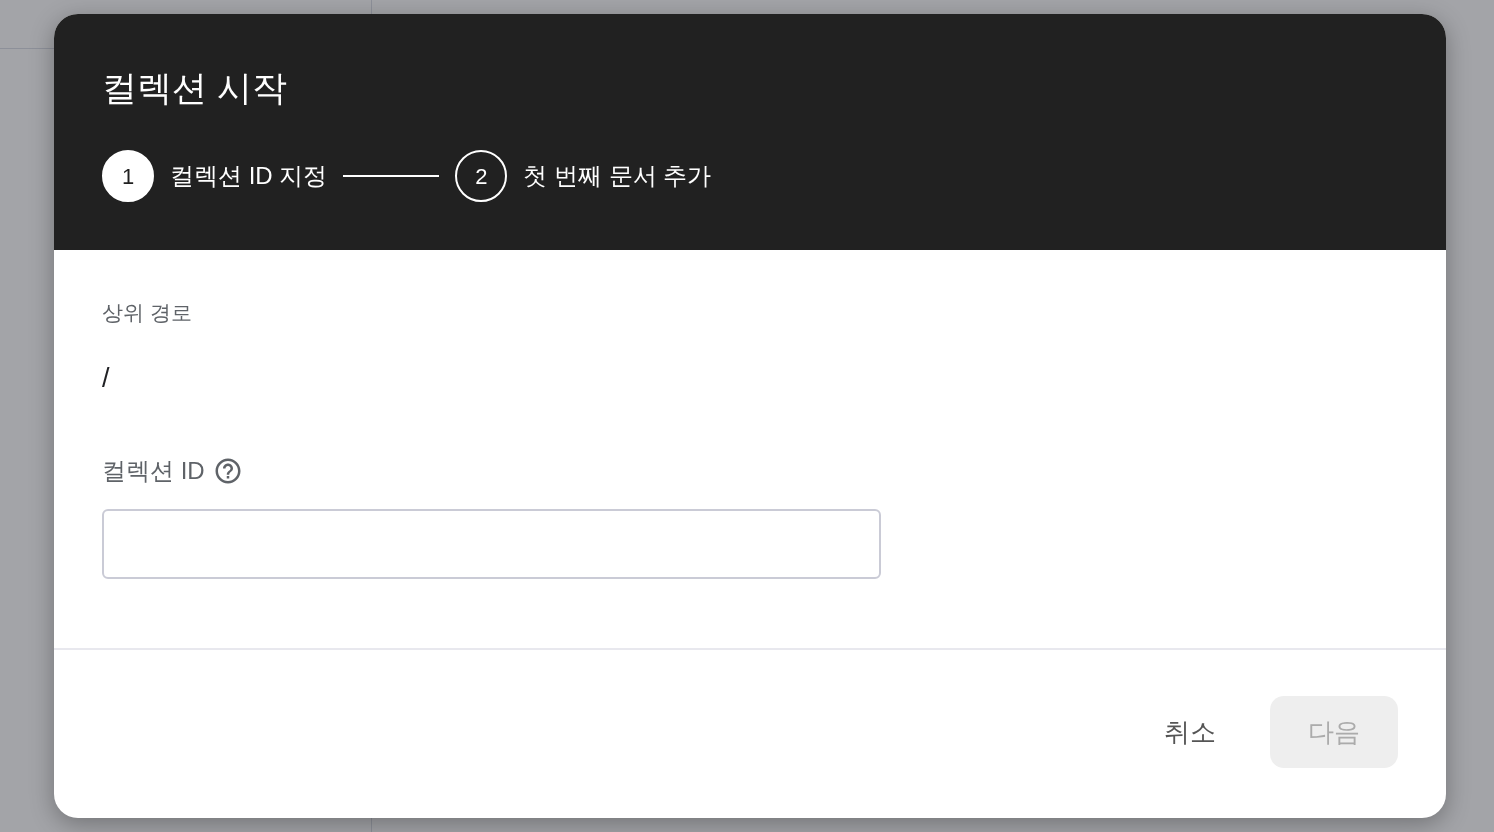 This screenshot has width=1494, height=832. What do you see at coordinates (194, 88) in the screenshot?
I see `dialog-title: 컬렉션 시작` at bounding box center [194, 88].